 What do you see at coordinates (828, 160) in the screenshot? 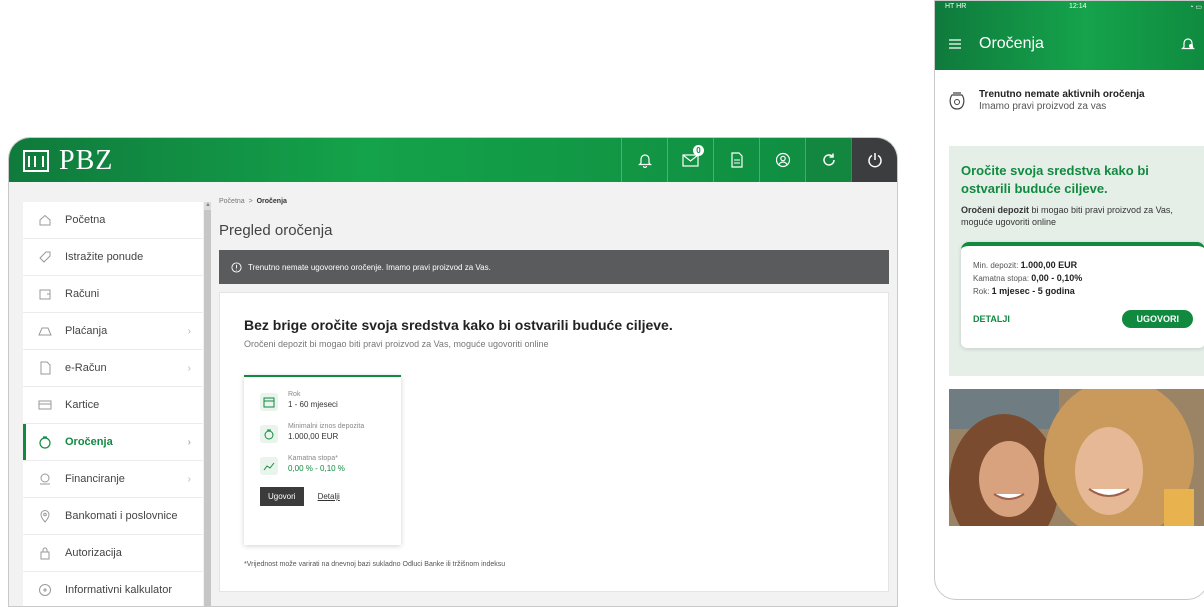
I see `refresh-icon` at bounding box center [828, 160].